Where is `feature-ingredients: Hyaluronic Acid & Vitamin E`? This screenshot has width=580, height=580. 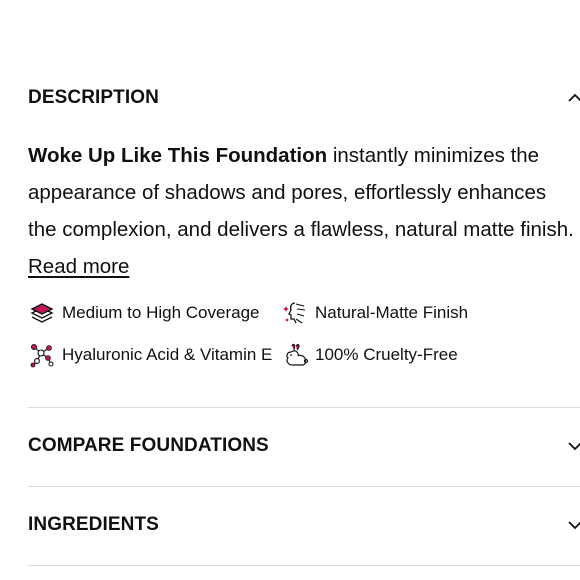
feature-ingredients: Hyaluronic Acid & Vitamin E is located at coordinates (150, 355).